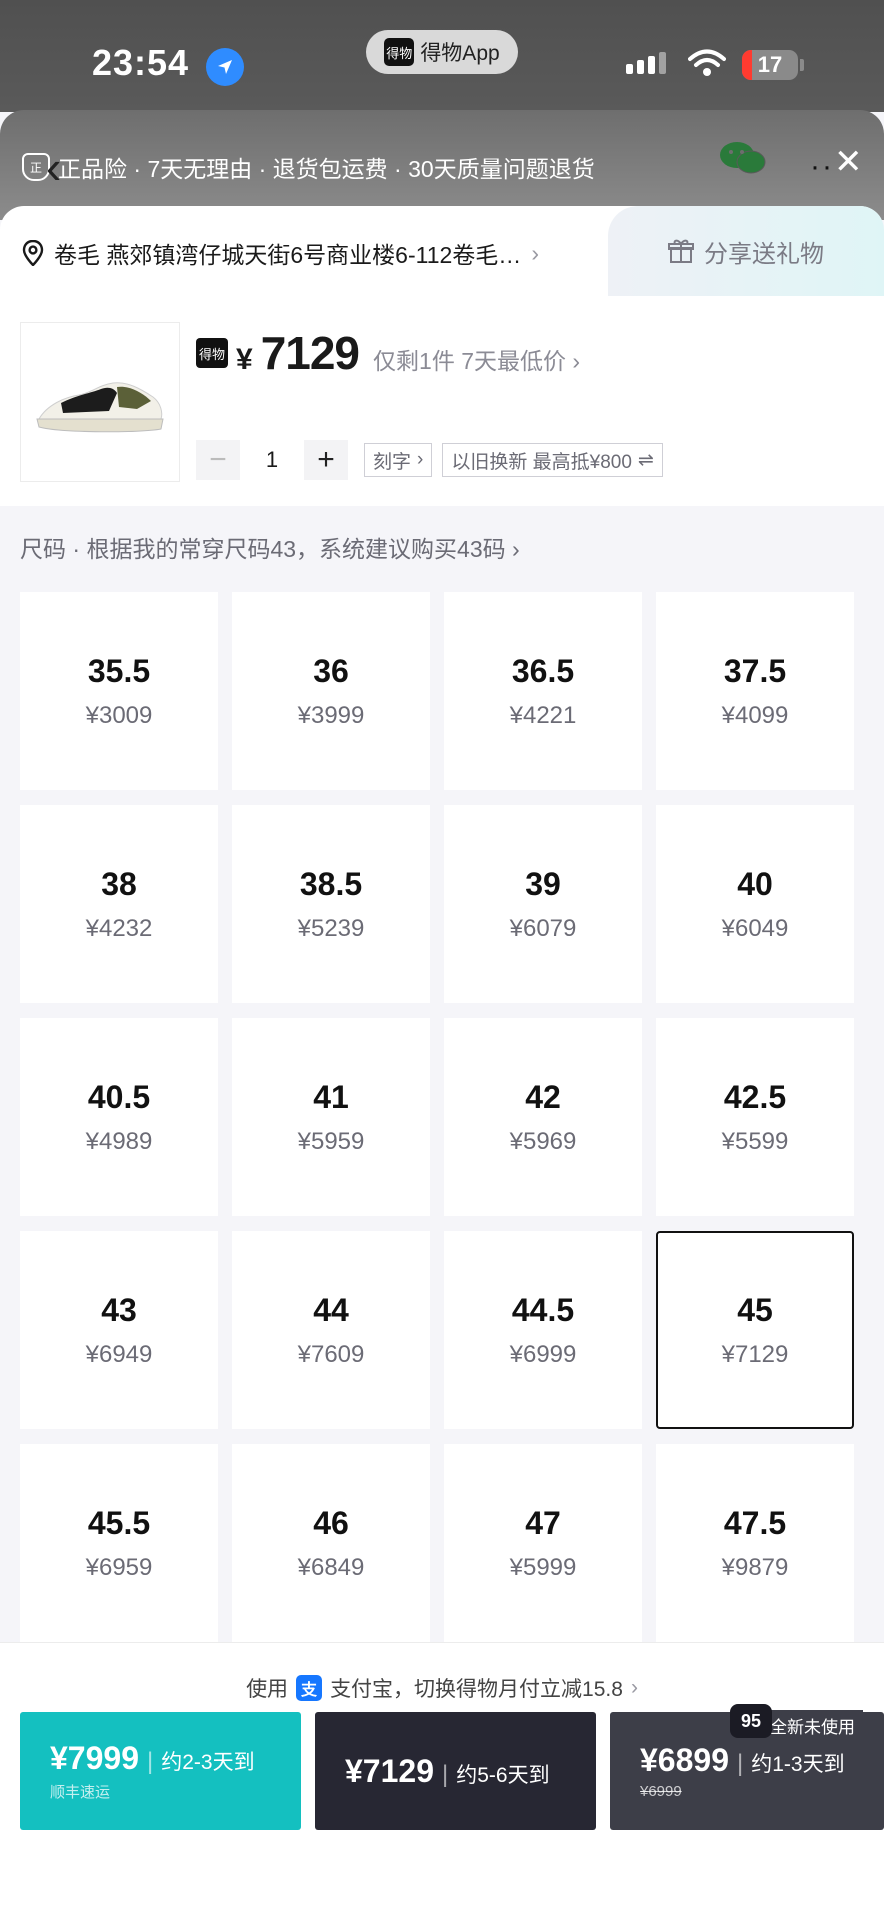 This screenshot has width=884, height=1920. What do you see at coordinates (331, 670) in the screenshot?
I see `size-label: 36` at bounding box center [331, 670].